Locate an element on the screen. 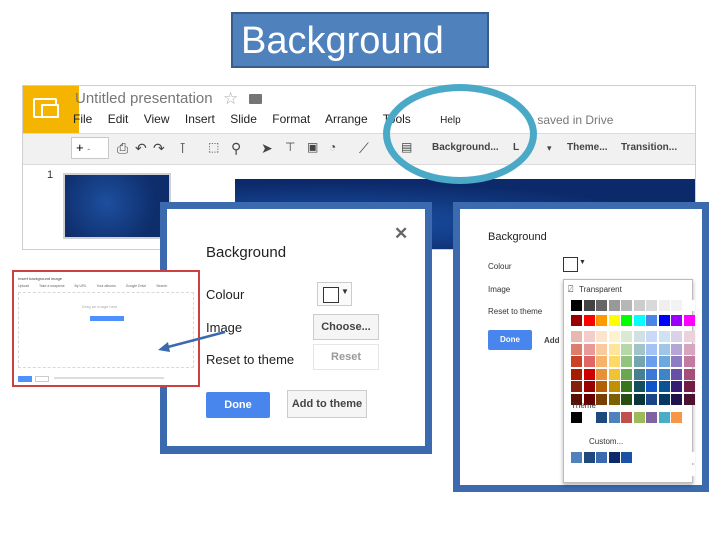 The image size is (720, 540). reset-button: Reset is located at coordinates (346, 357).